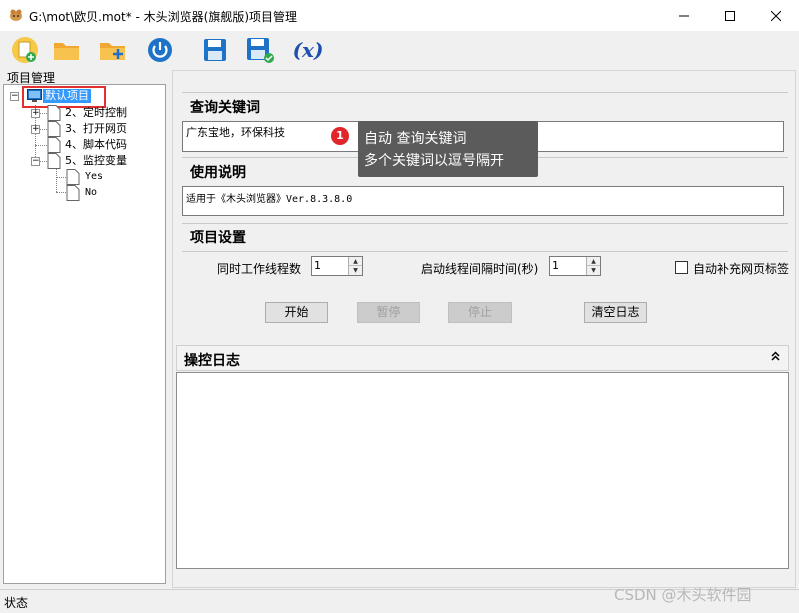 The width and height of the screenshot is (799, 613). I want to click on save-as-button, so click(260, 50).